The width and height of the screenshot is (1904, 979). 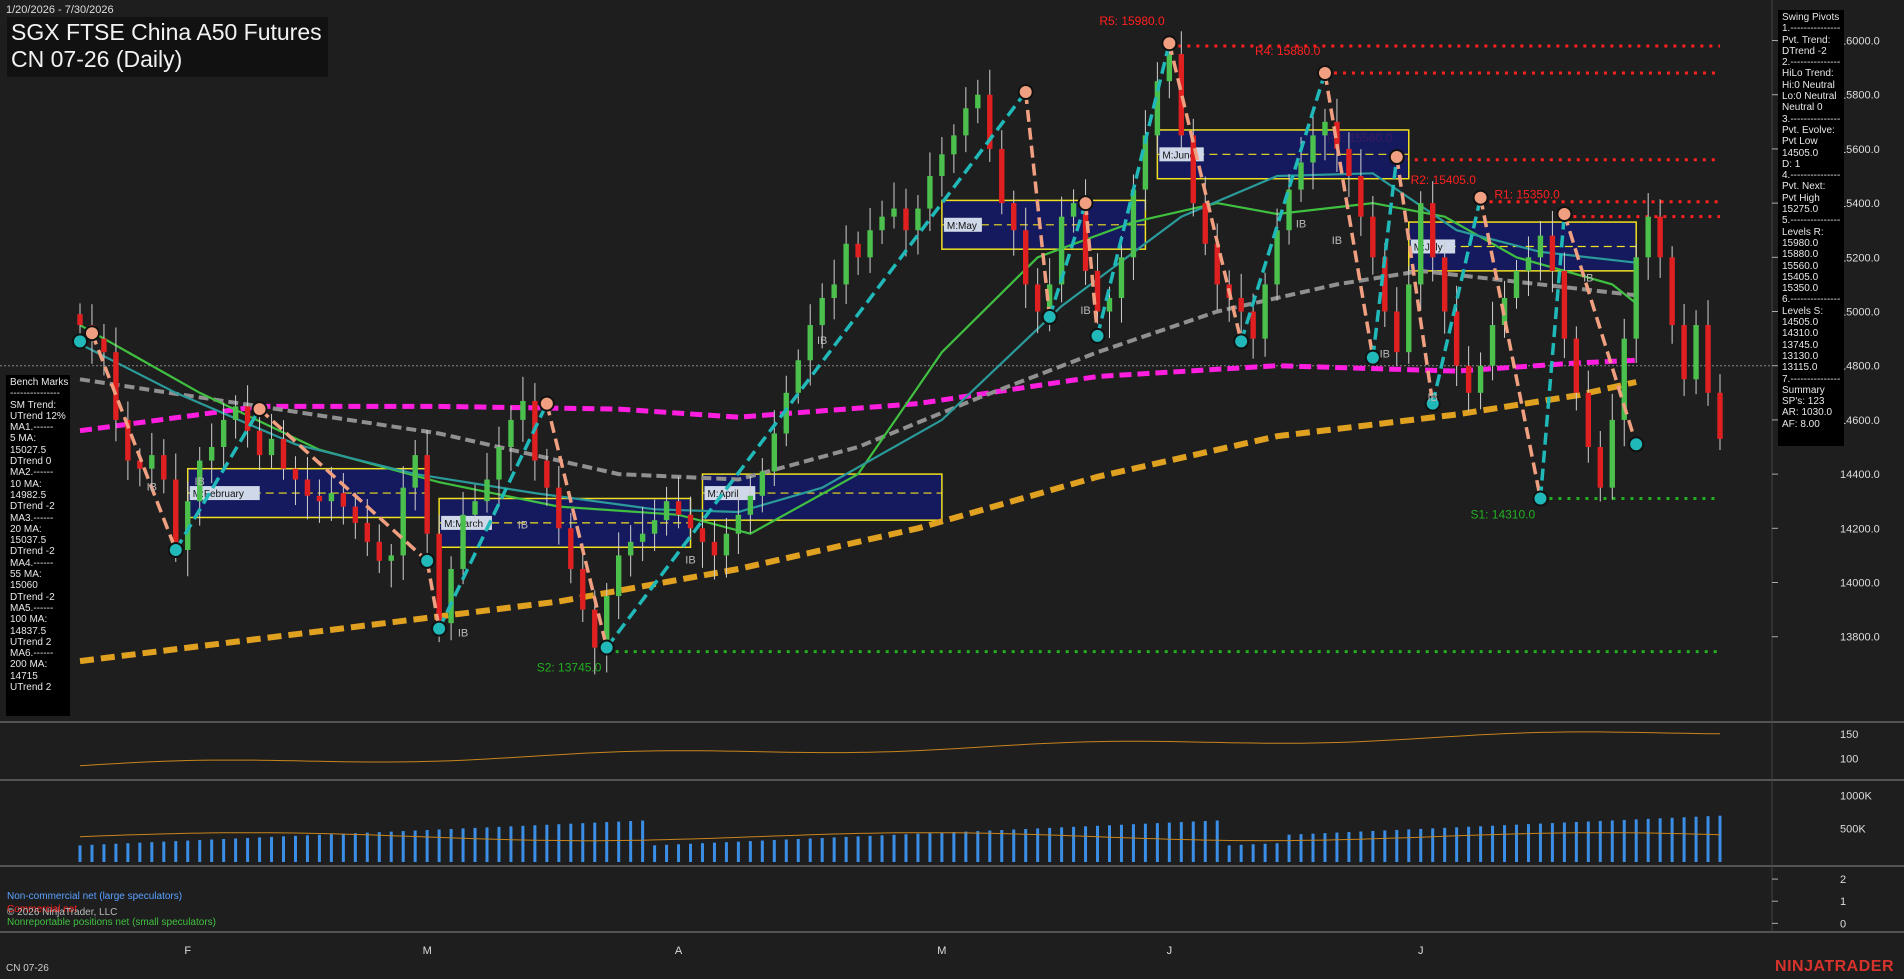 I want to click on cot-tick-label: 0, so click(x=1843, y=924).